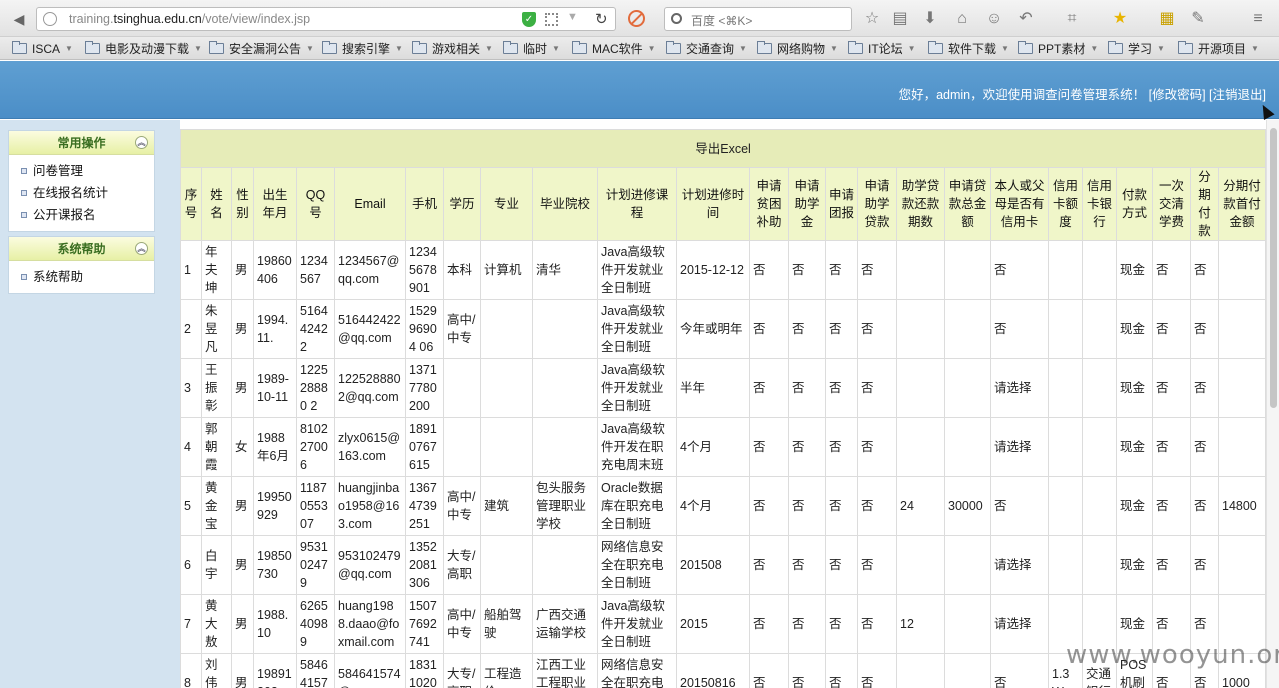 The height and width of the screenshot is (688, 1279). Describe the element at coordinates (1072, 19) in the screenshot. I see `crop-icon: ⌗` at that location.